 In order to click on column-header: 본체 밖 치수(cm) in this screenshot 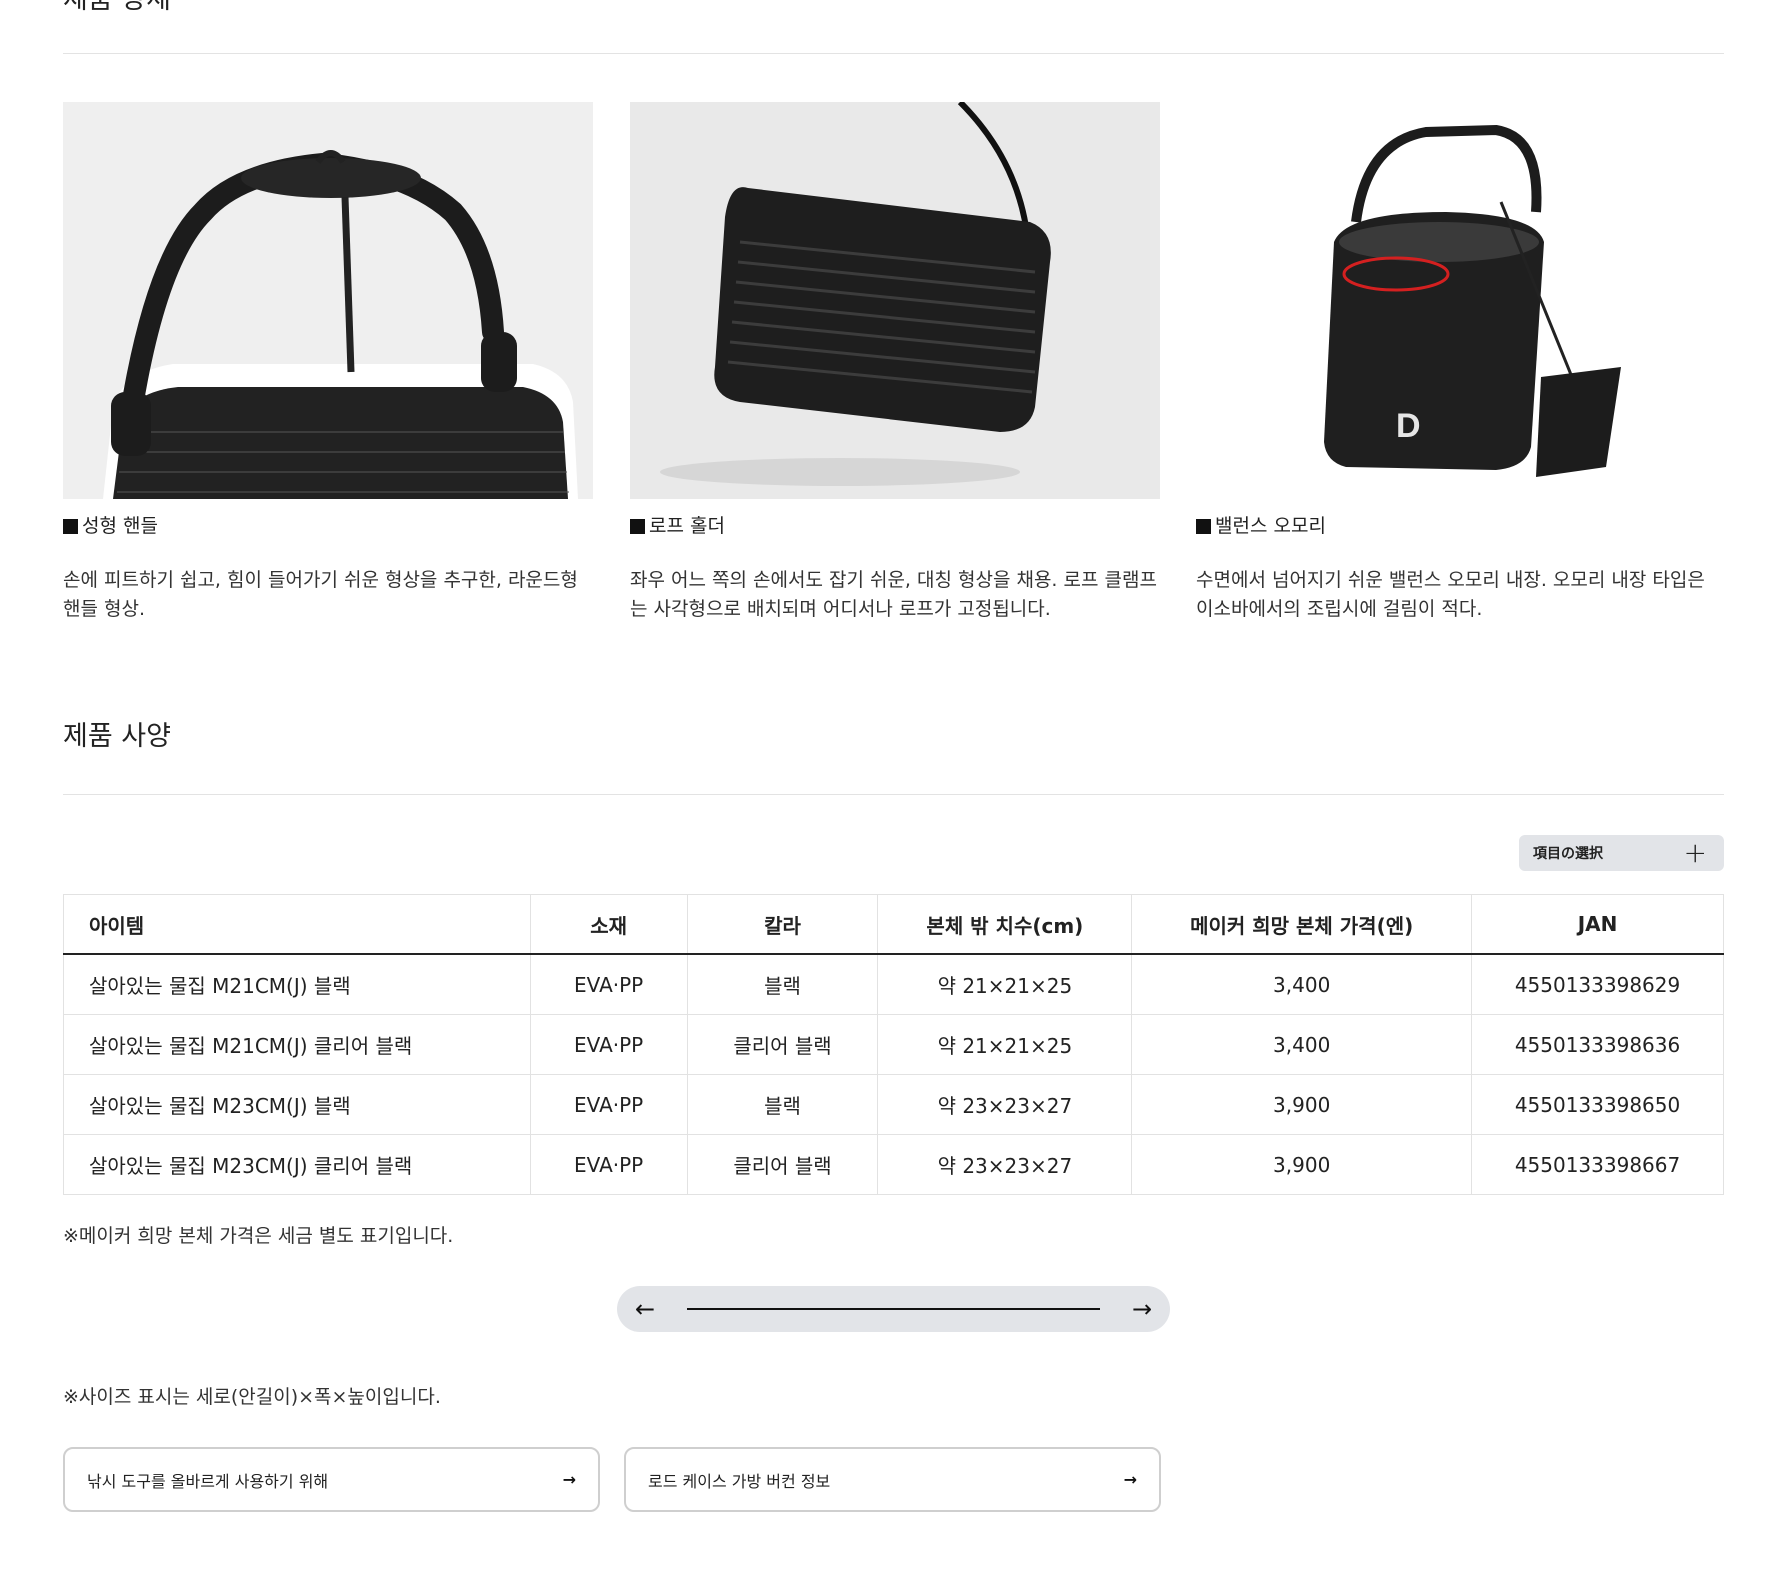, I will do `click(1005, 924)`.